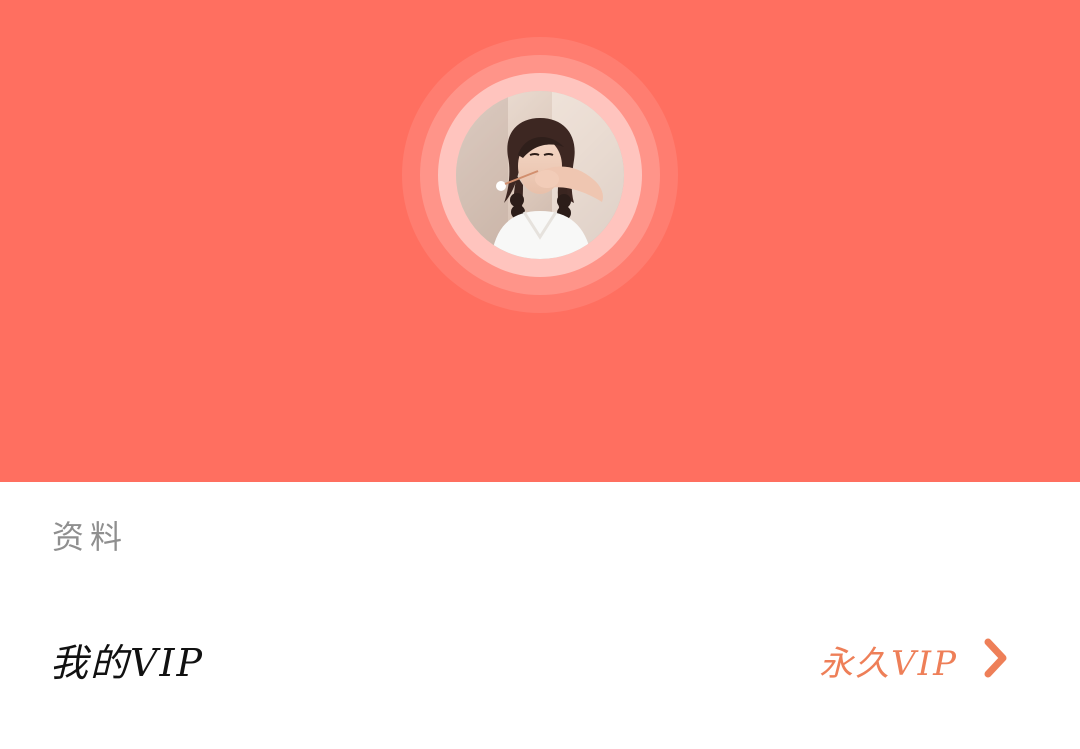 The width and height of the screenshot is (1080, 749). I want to click on avatar, so click(540, 175).